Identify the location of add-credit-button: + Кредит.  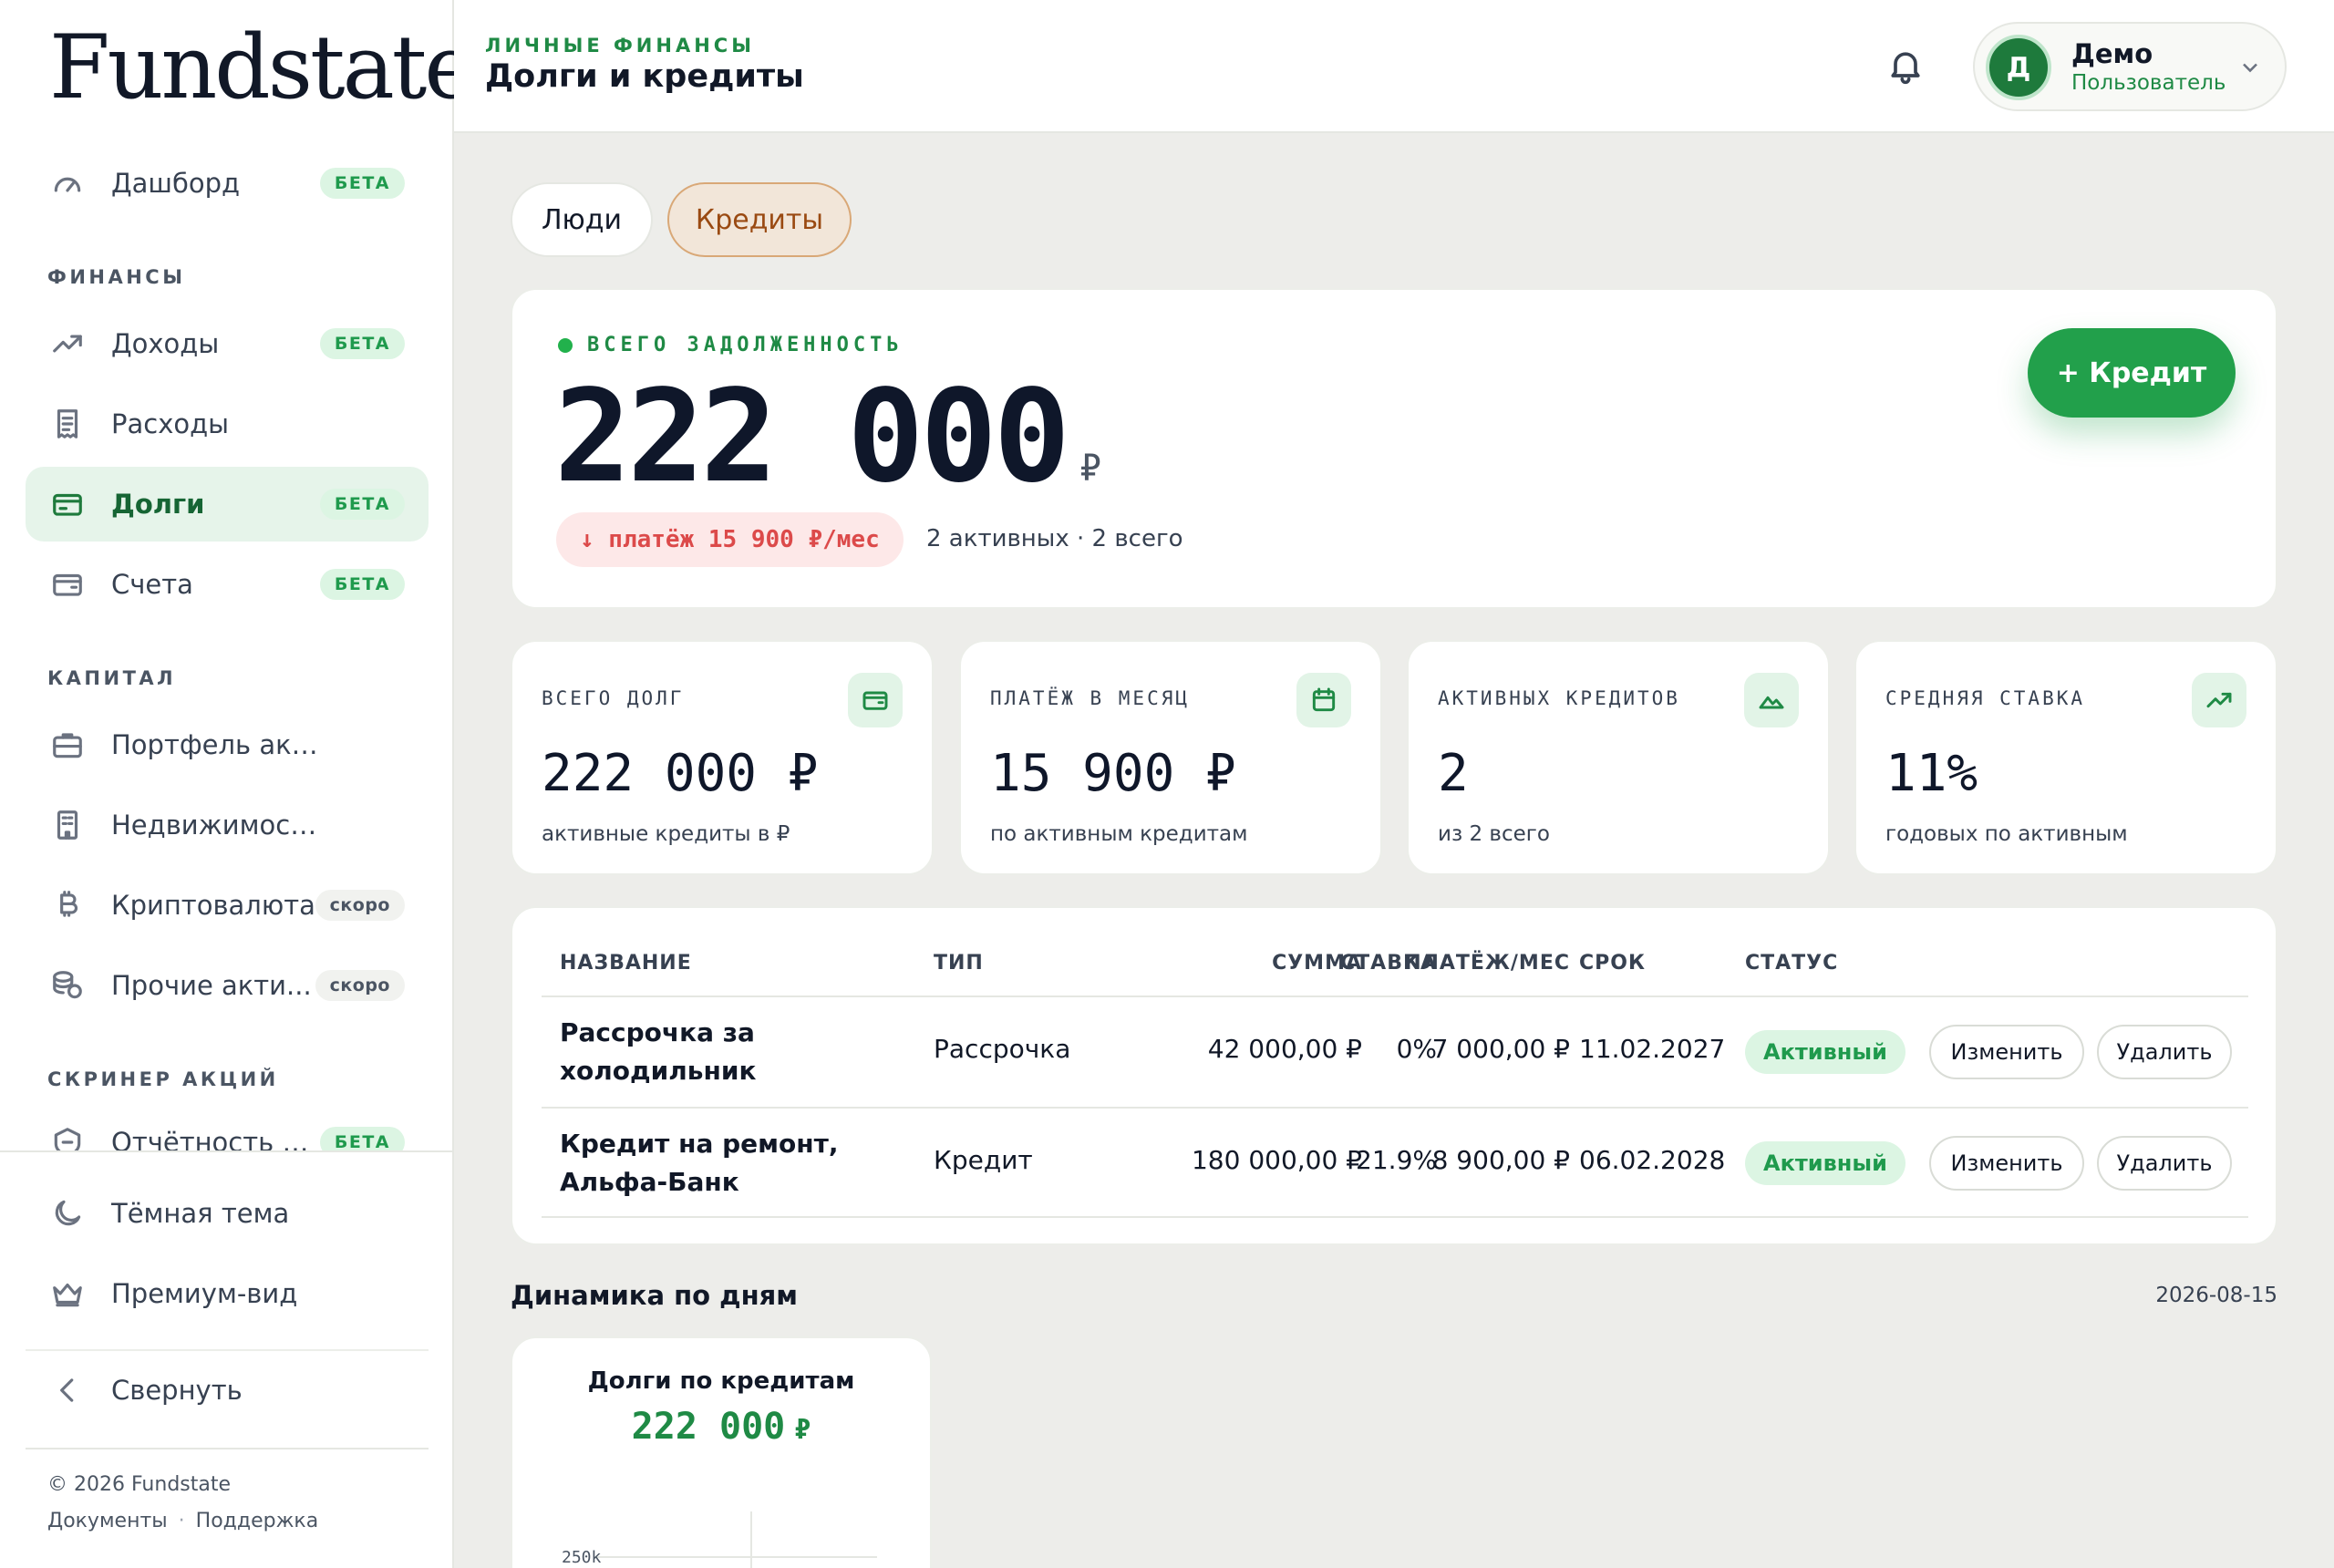
(2132, 373).